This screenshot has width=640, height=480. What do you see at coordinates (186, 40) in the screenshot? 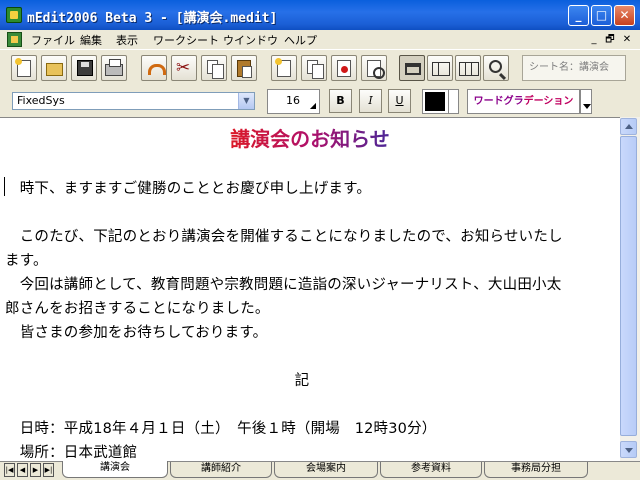
I see `menu-worksheet: ワークシート` at bounding box center [186, 40].